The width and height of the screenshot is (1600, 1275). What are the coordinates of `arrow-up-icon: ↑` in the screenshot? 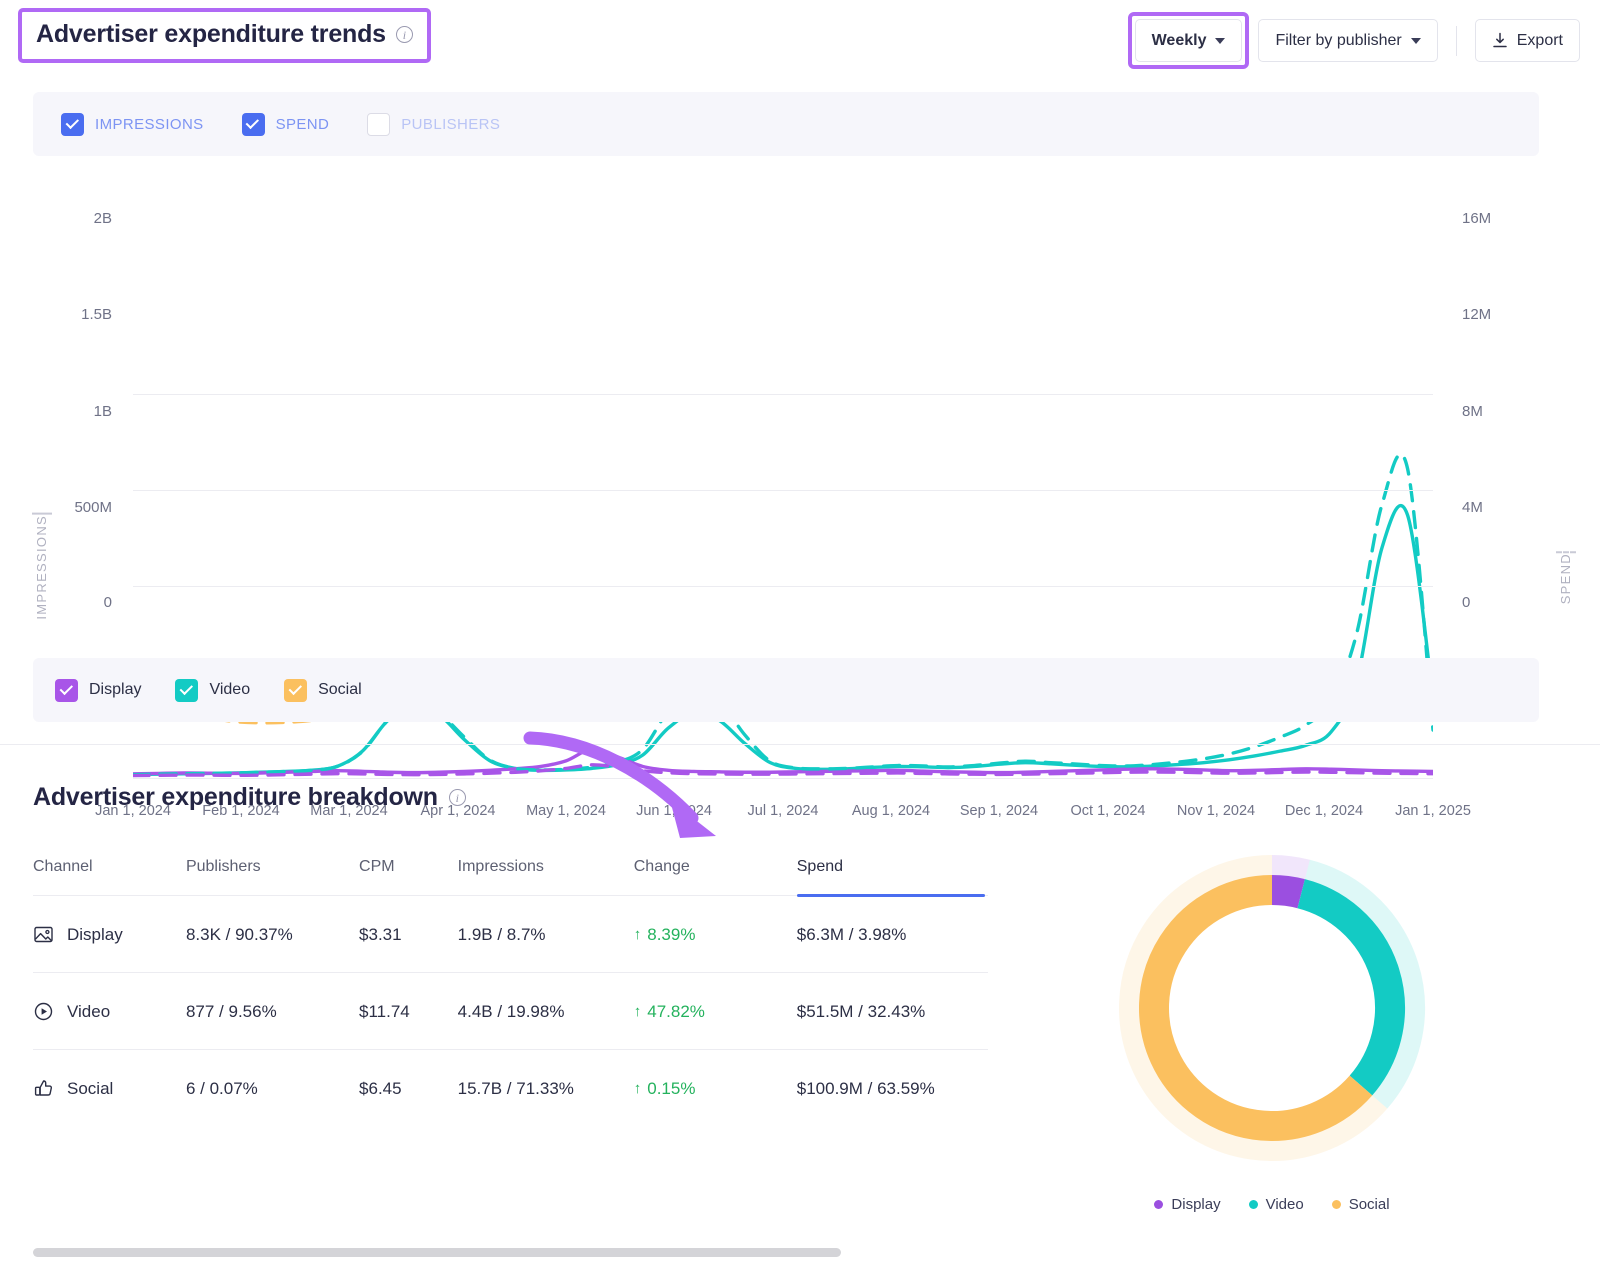 It's located at (637, 1012).